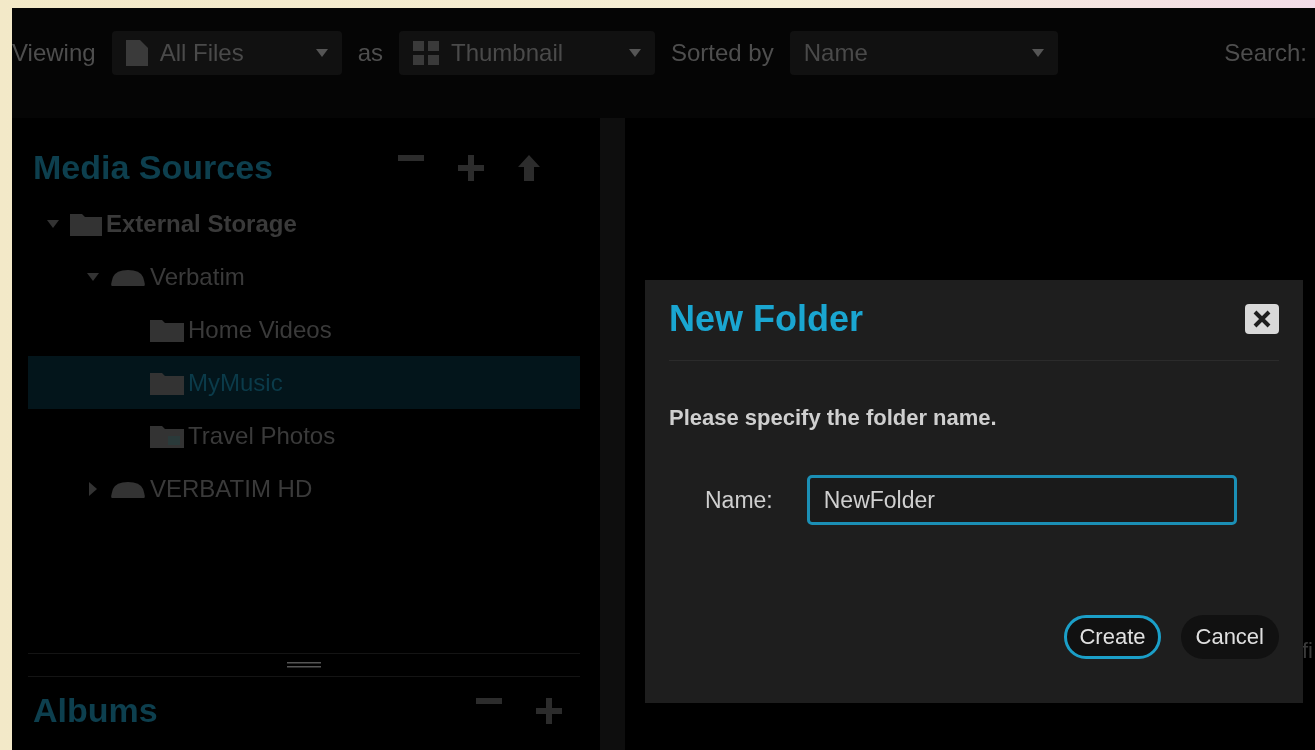 The height and width of the screenshot is (750, 1315). I want to click on tree-item: VERBATIM HD, so click(304, 488).